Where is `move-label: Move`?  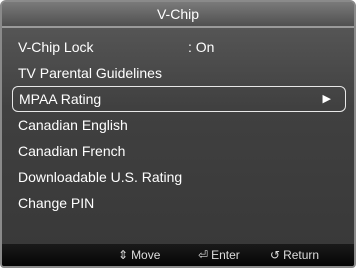
move-label: Move is located at coordinates (146, 255).